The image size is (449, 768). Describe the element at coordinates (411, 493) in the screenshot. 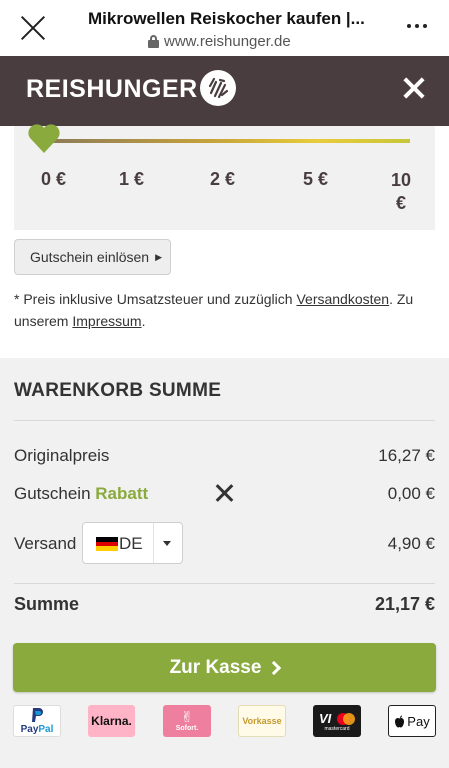

I see `voucher-value: 0,00 €` at that location.